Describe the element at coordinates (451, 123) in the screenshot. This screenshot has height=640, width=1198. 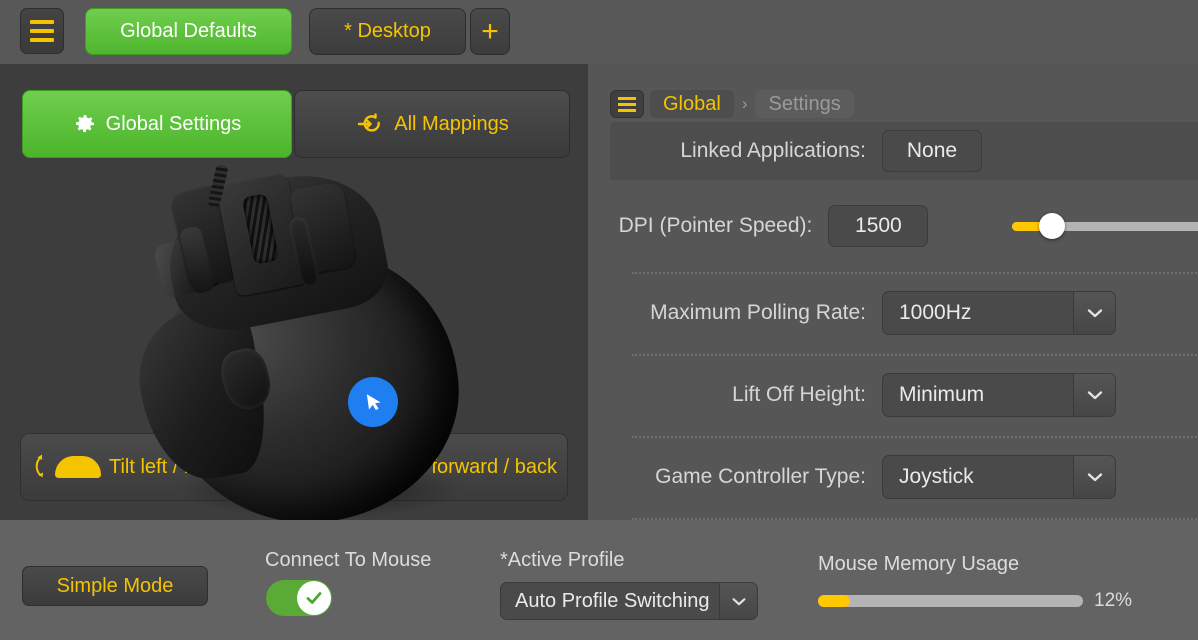
I see `all-mappings-label: All Mappings` at that location.